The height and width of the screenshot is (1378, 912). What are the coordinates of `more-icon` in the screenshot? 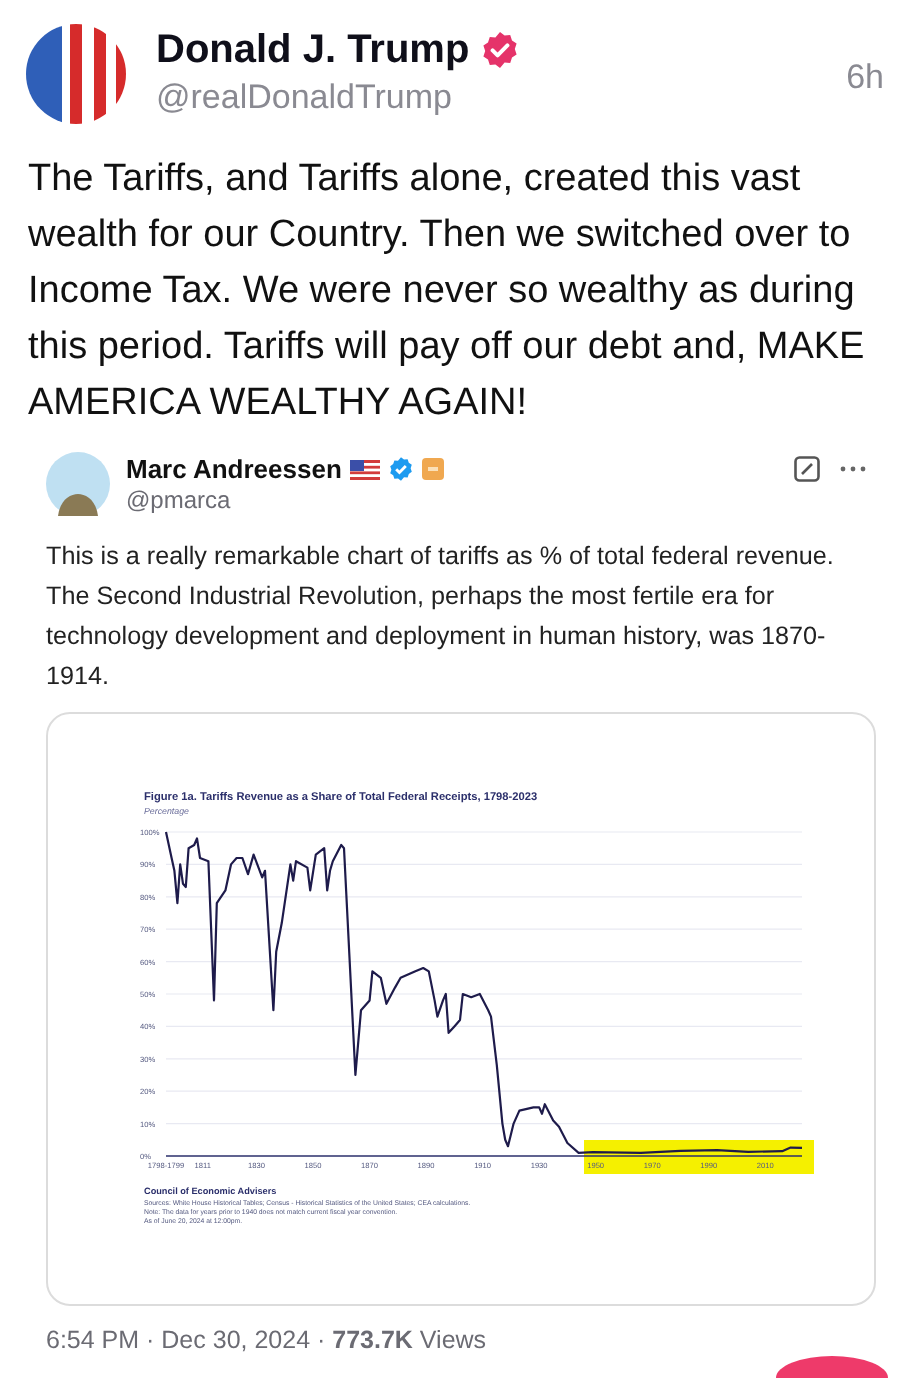 It's located at (853, 469).